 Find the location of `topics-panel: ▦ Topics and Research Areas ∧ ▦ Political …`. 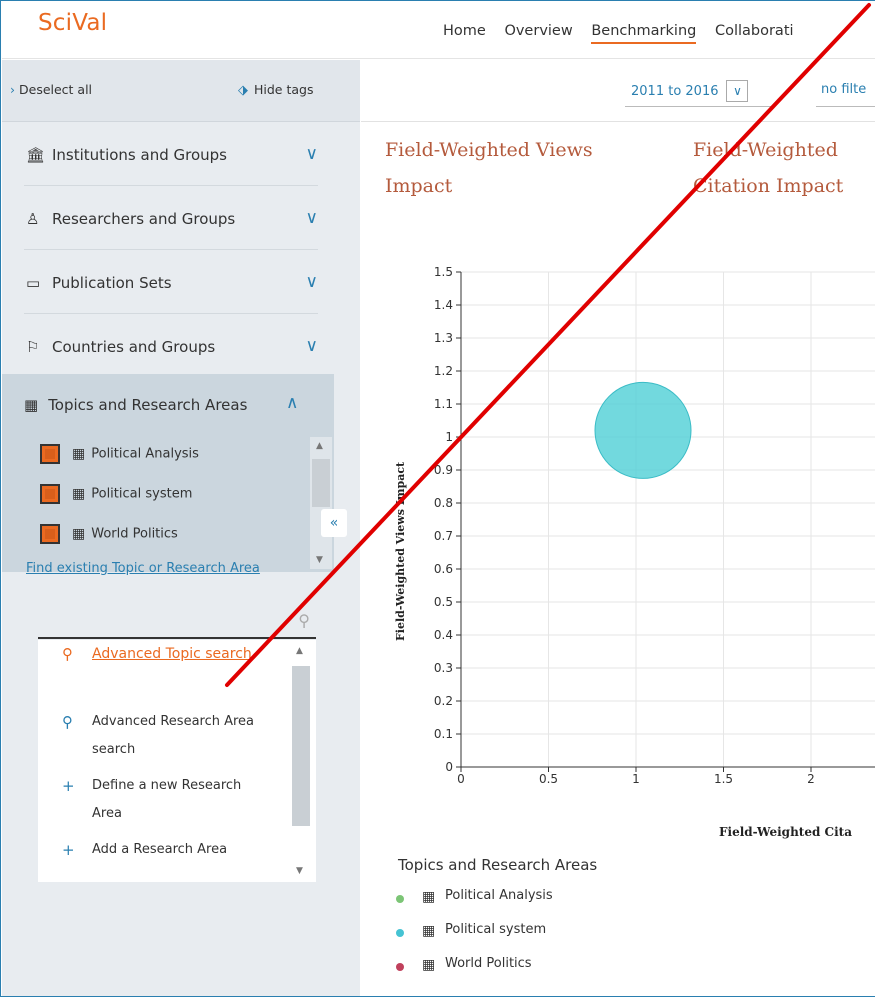

topics-panel: ▦ Topics and Research Areas ∧ ▦ Political … is located at coordinates (168, 473).